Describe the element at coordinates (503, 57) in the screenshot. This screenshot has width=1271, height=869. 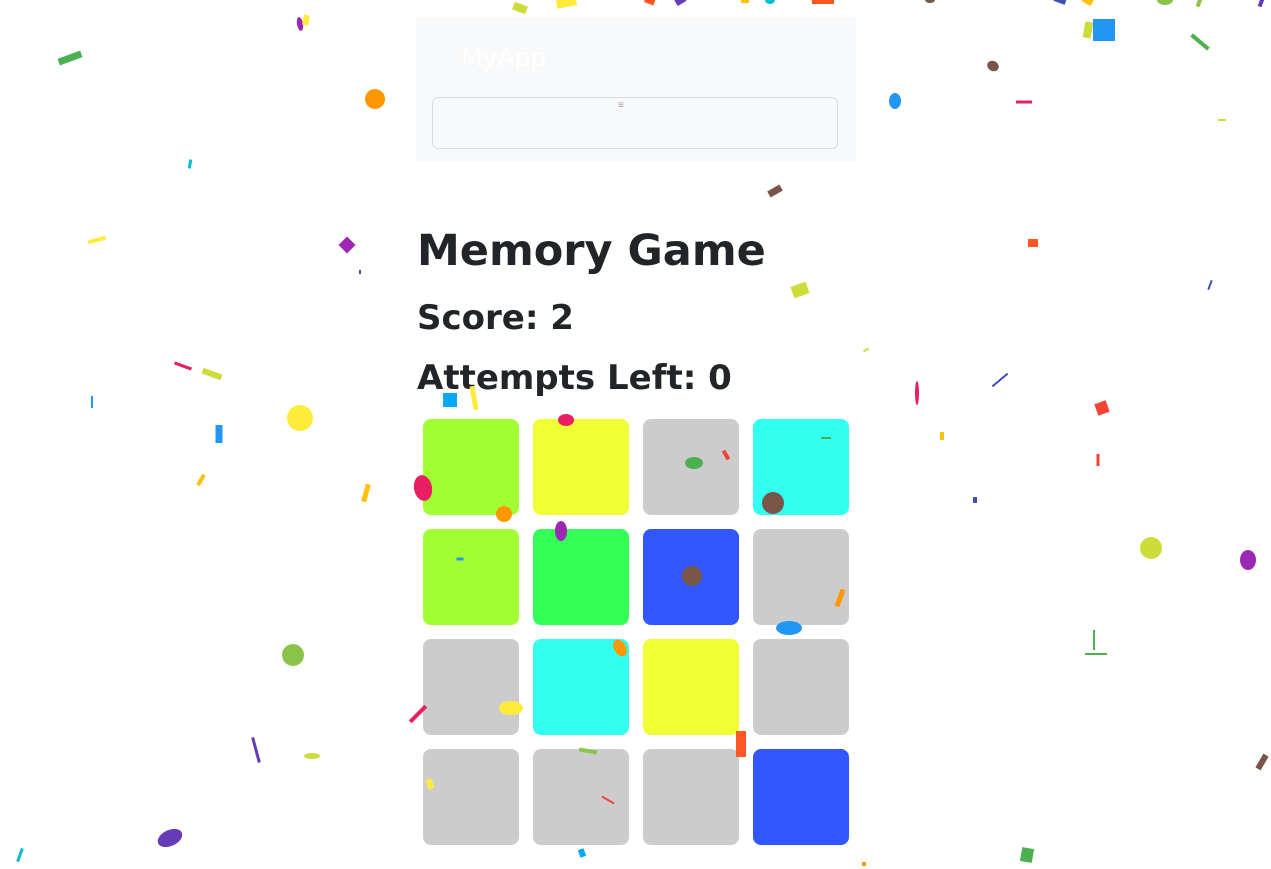
I see `navbar-brand: MyApp` at that location.